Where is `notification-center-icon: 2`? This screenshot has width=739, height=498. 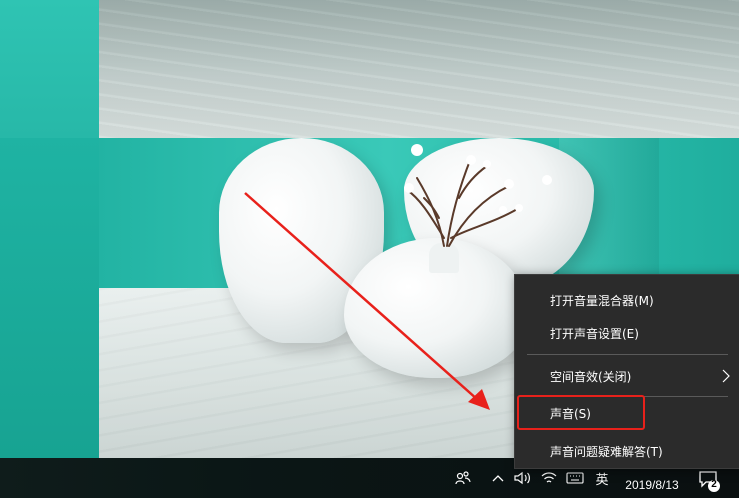 notification-center-icon: 2 is located at coordinates (710, 480).